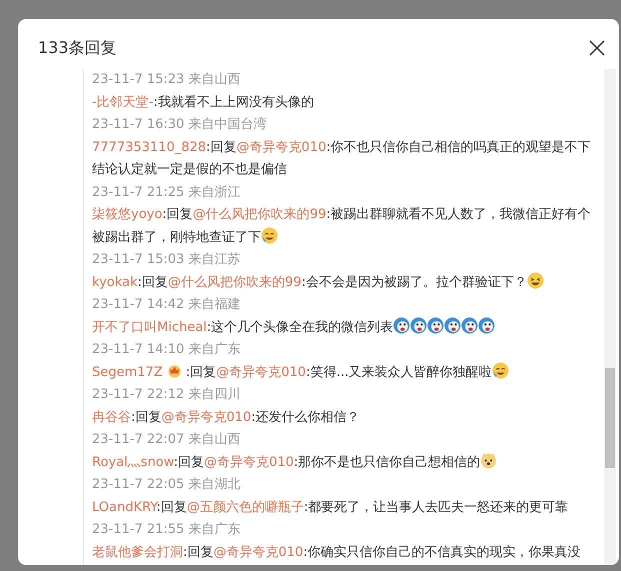 Image resolution: width=621 pixels, height=571 pixels. I want to click on comment-time: 23-11-7 14:10 来自广东, so click(166, 350).